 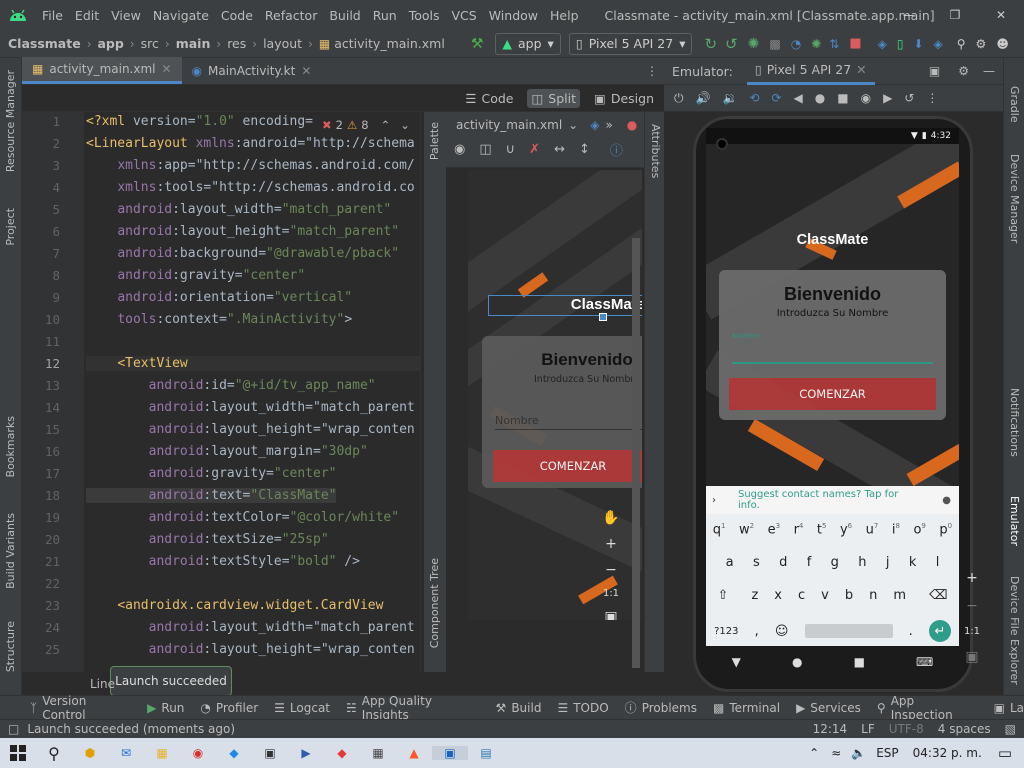 What do you see at coordinates (652, 71) in the screenshot?
I see `more-tabs-icon: ⋮` at bounding box center [652, 71].